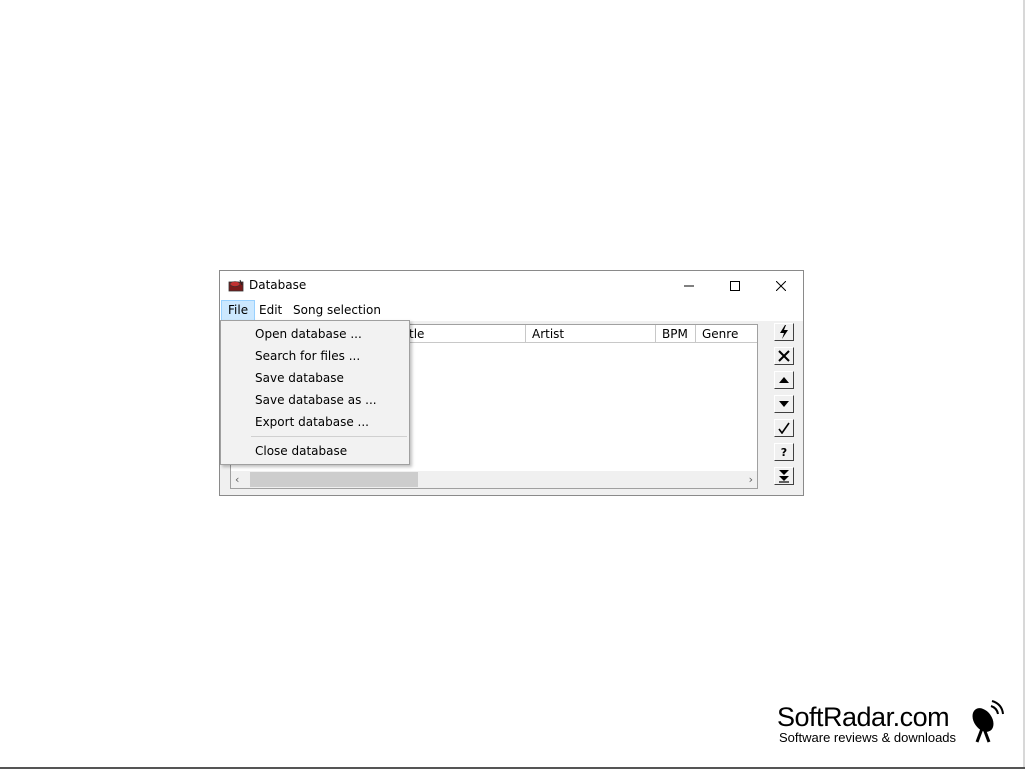  I want to click on minimize-icon, so click(689, 285).